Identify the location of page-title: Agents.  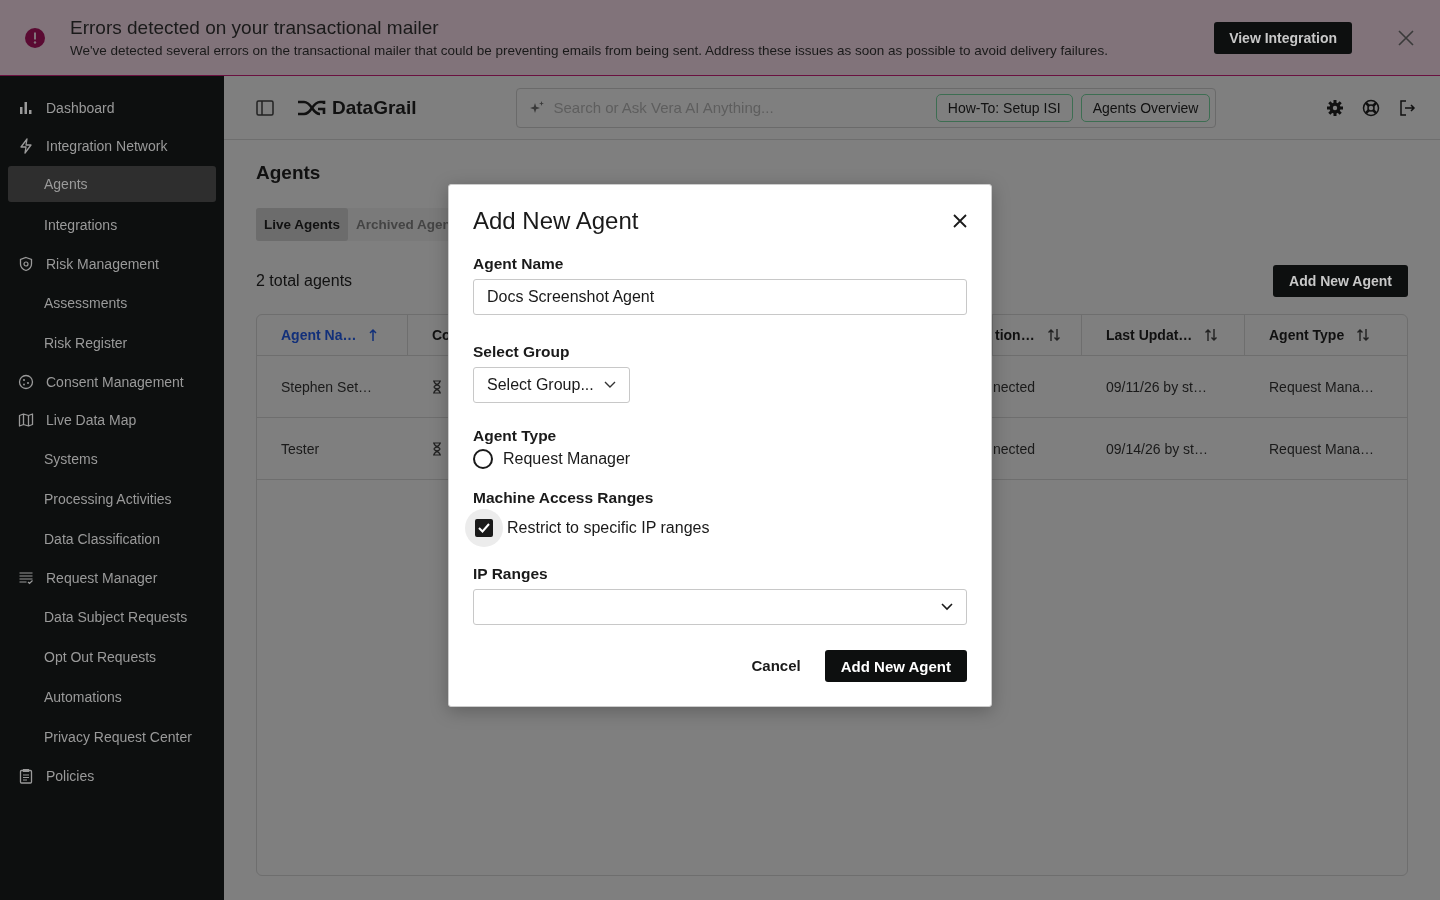
(289, 173).